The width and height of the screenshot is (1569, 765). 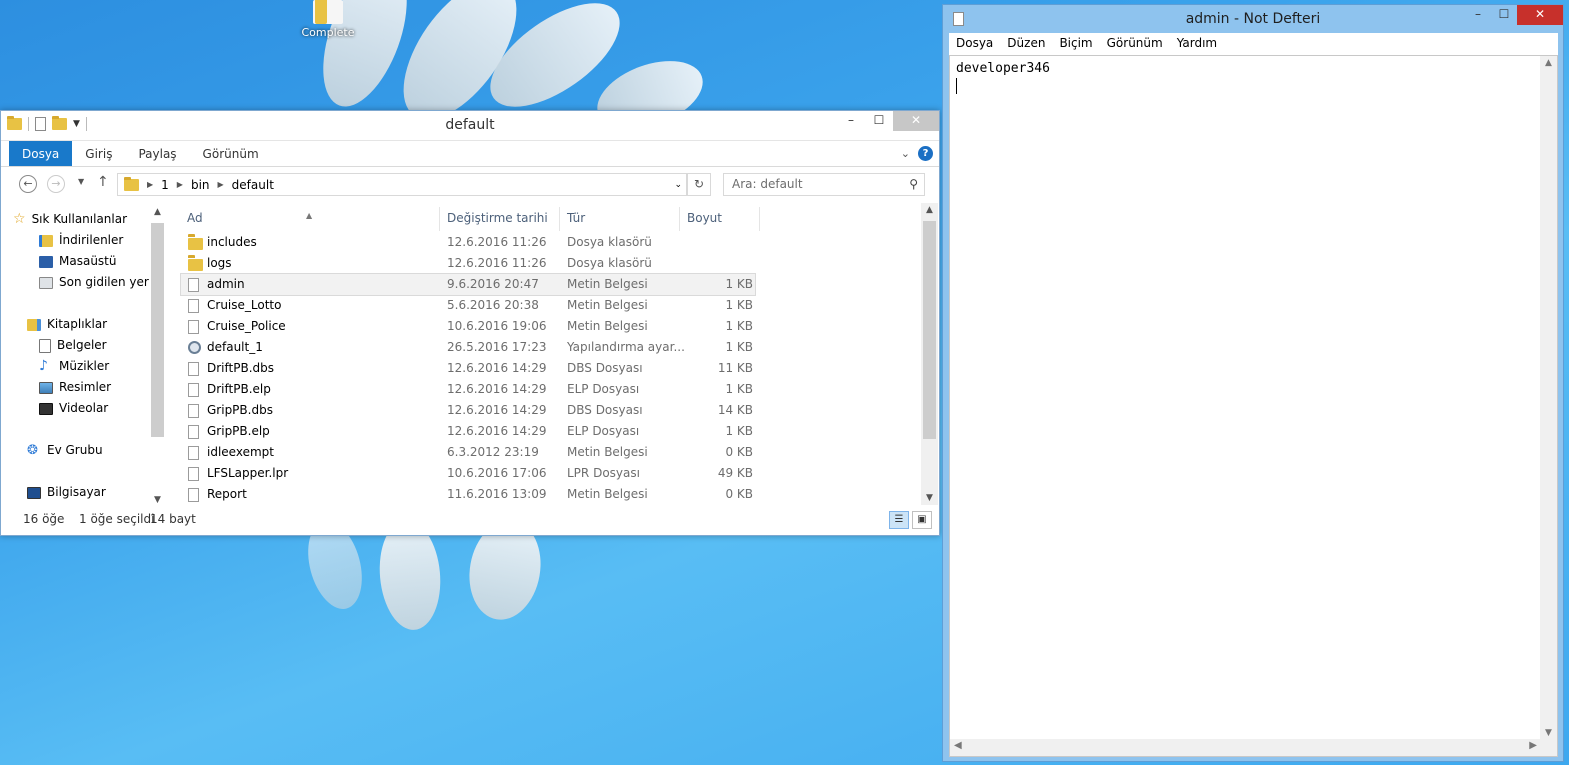 I want to click on nav-documents: Belgeler, so click(x=87, y=345).